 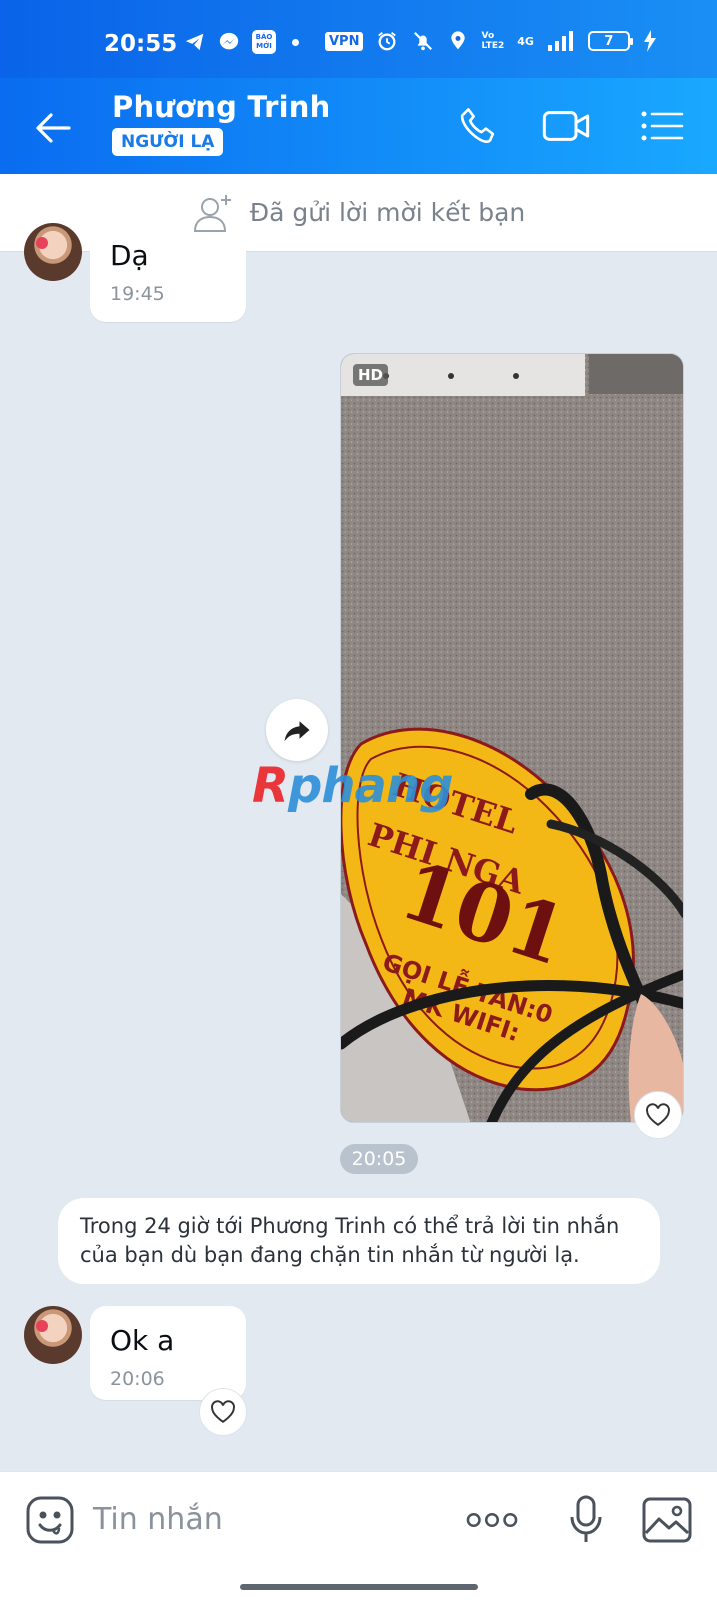 I want to click on more-options-button, so click(x=492, y=1520).